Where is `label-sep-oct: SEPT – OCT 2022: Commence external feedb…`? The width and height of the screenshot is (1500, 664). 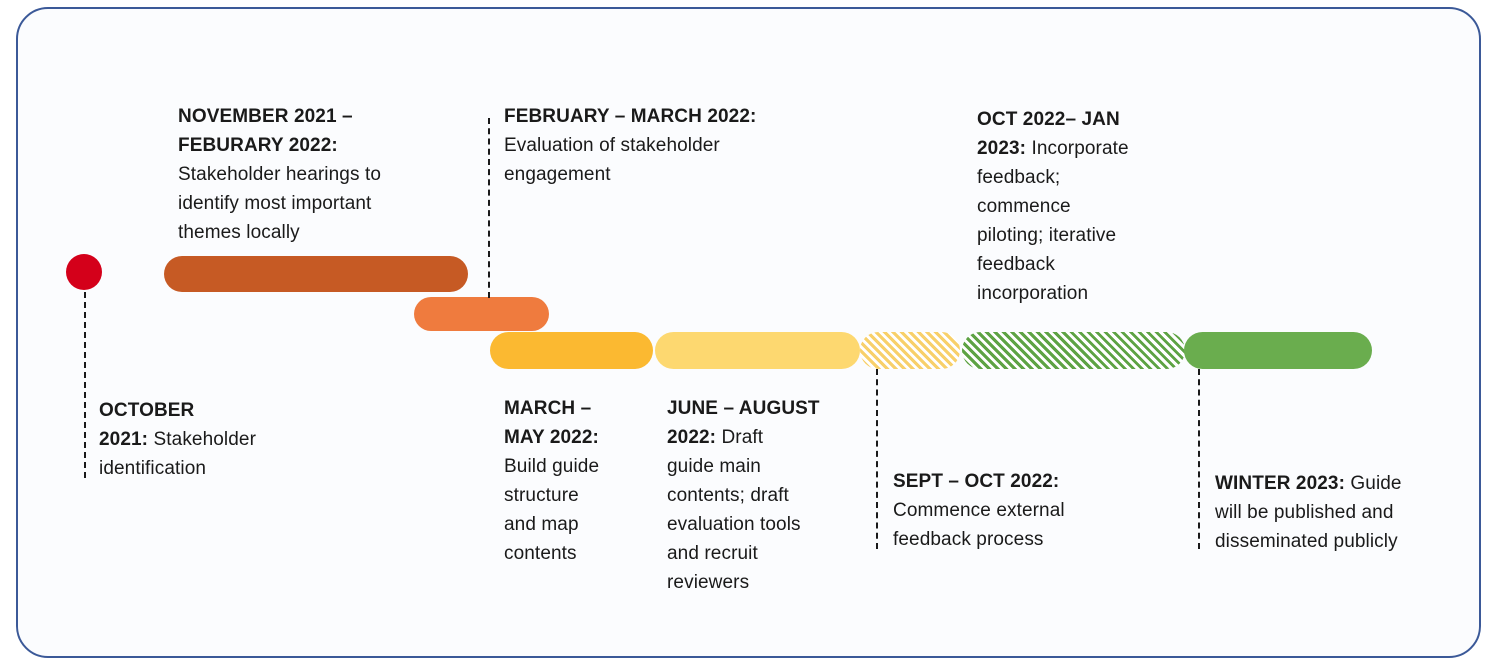 label-sep-oct: SEPT – OCT 2022: Commence external feedb… is located at coordinates (979, 510).